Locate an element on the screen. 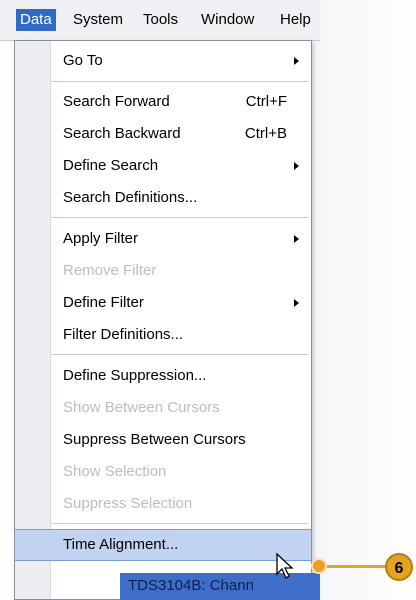 The width and height of the screenshot is (416, 600). menu-item-label: Go To is located at coordinates (83, 60).